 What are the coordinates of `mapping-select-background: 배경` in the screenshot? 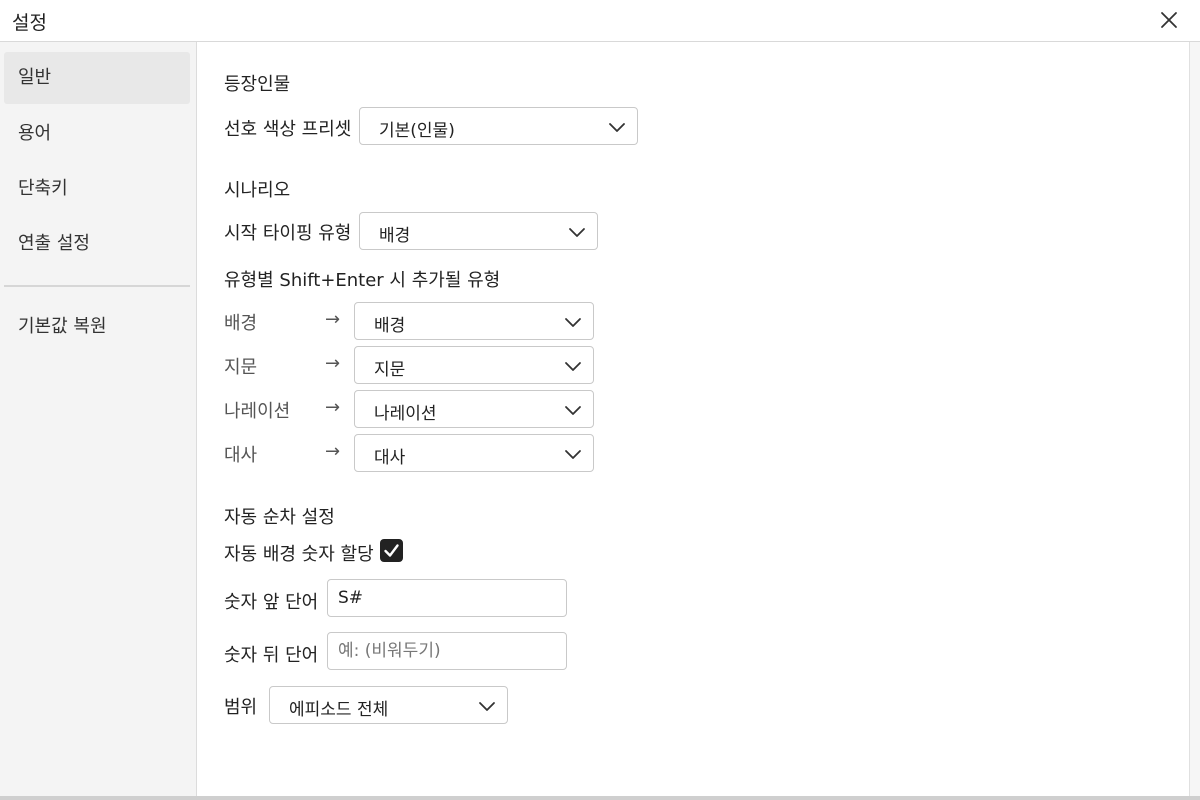 It's located at (474, 321).